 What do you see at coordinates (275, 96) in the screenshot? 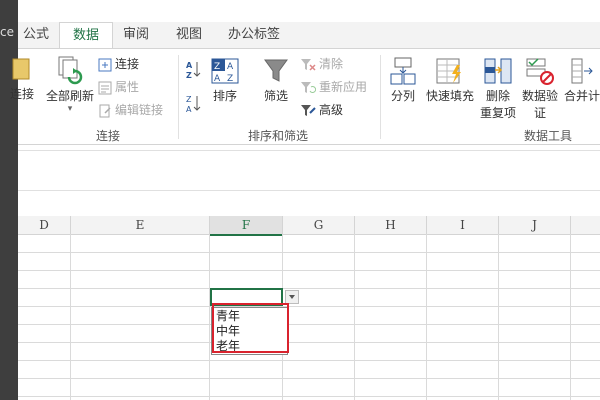
I see `filter-label: 筛选` at bounding box center [275, 96].